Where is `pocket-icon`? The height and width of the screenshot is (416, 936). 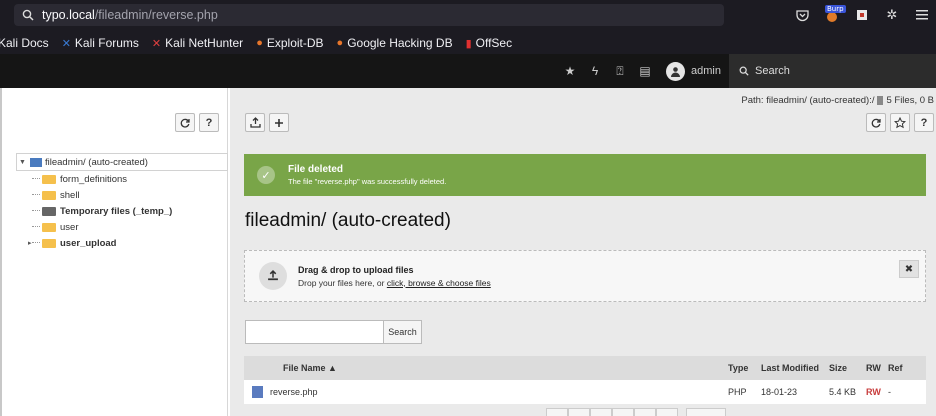 pocket-icon is located at coordinates (802, 15).